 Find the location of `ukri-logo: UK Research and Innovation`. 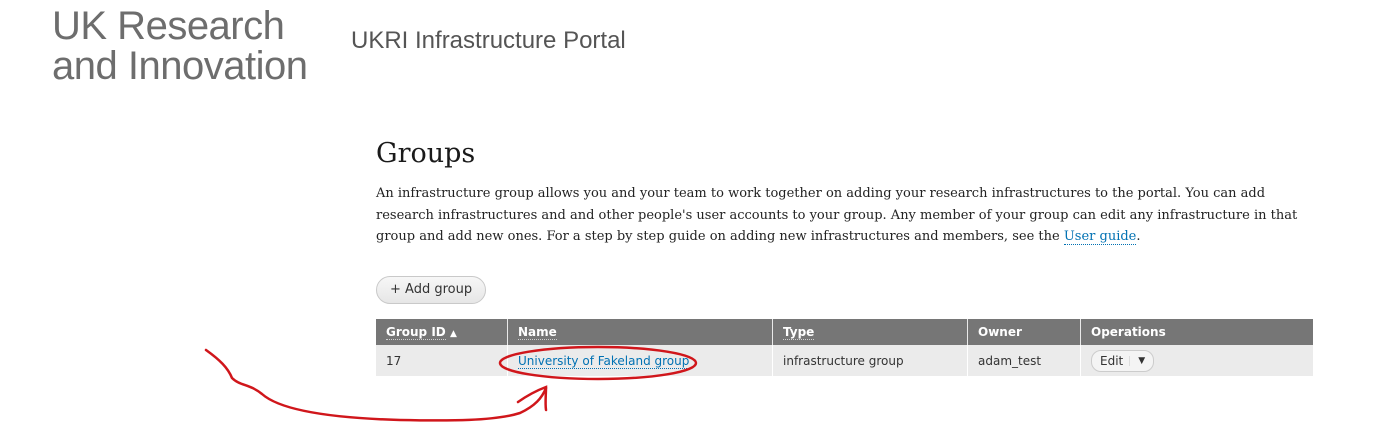

ukri-logo: UK Research and Innovation is located at coordinates (180, 46).